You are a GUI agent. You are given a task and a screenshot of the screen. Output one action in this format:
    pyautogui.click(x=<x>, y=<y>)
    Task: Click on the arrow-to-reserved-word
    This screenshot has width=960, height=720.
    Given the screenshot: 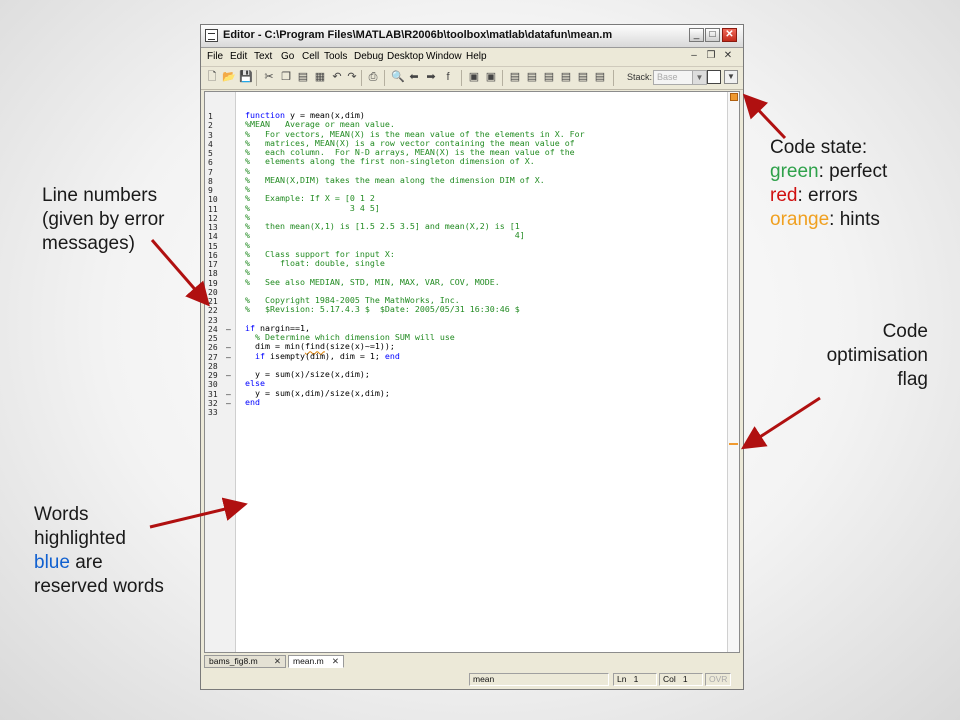 What is the action you would take?
    pyautogui.click(x=198, y=513)
    